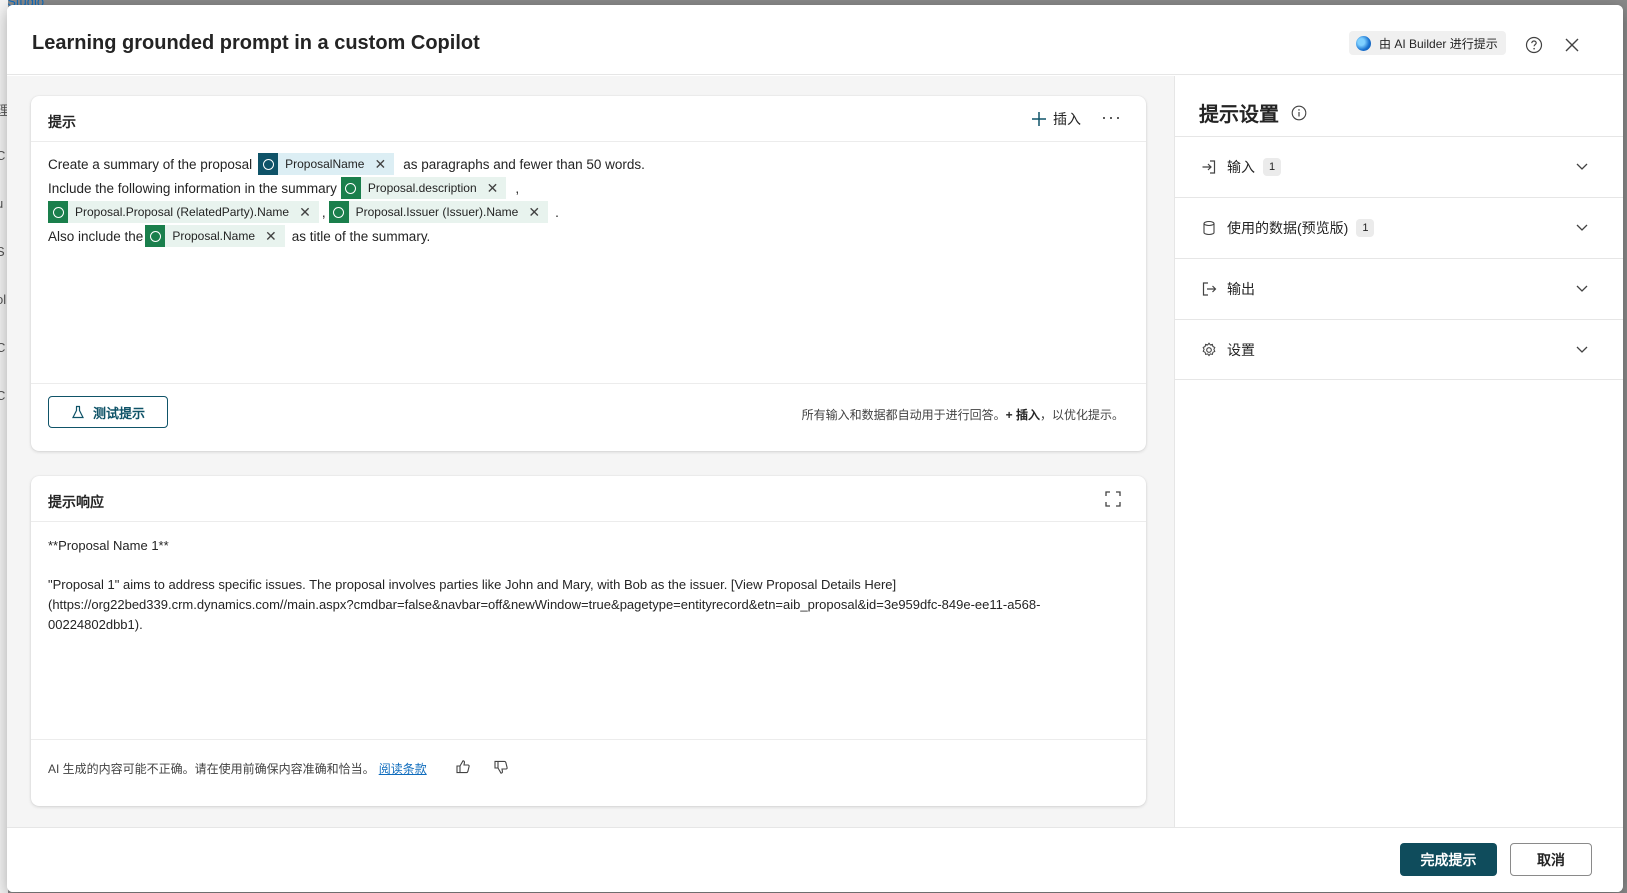 The width and height of the screenshot is (1627, 893). Describe the element at coordinates (78, 412) in the screenshot. I see `flask-icon` at that location.